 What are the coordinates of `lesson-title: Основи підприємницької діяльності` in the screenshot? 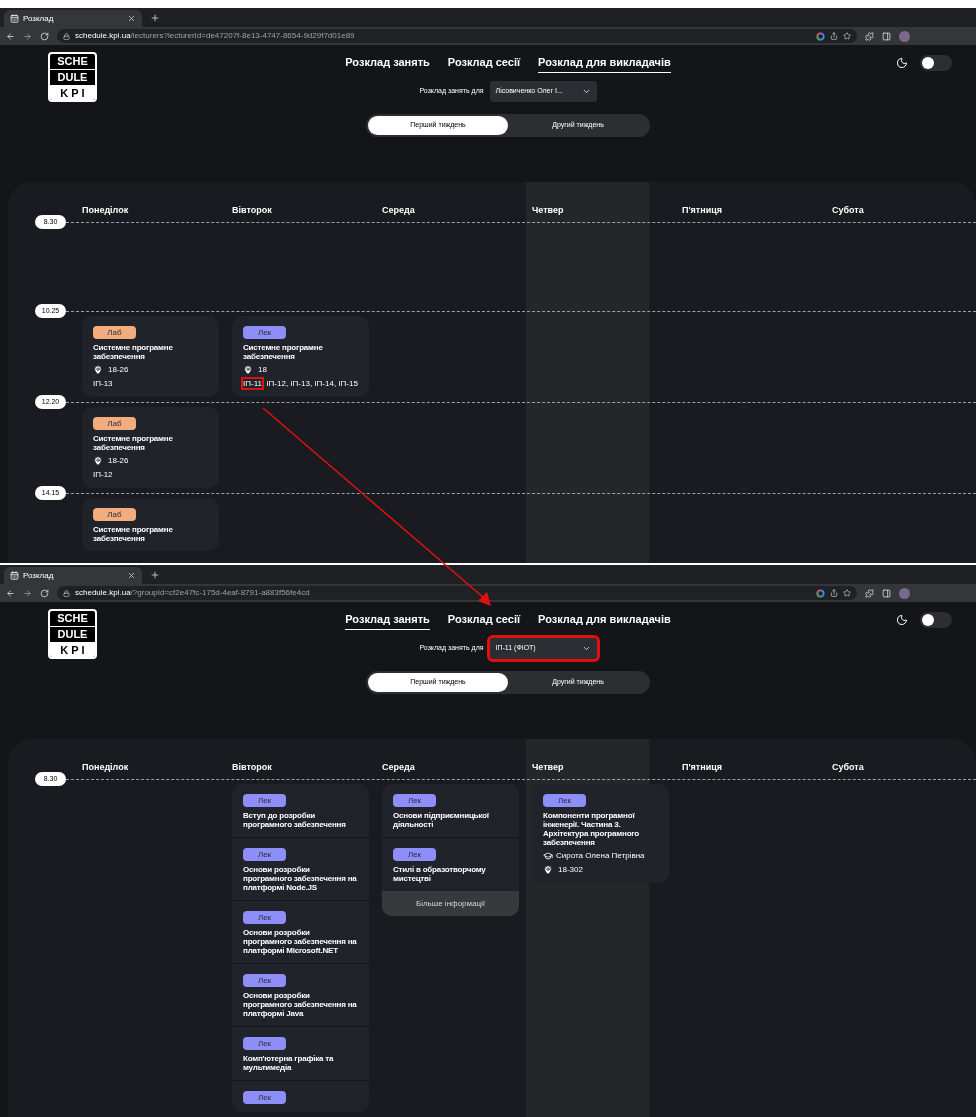 It's located at (441, 820).